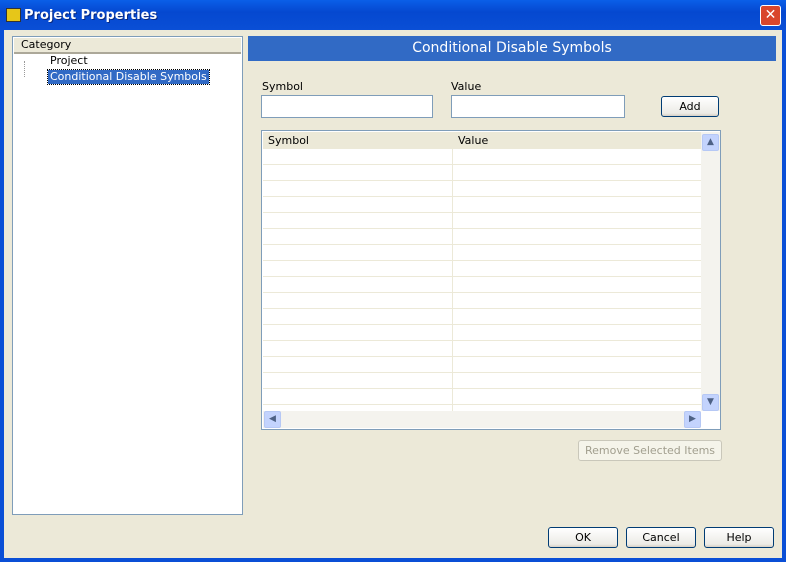  I want to click on ok-button: OK, so click(583, 537).